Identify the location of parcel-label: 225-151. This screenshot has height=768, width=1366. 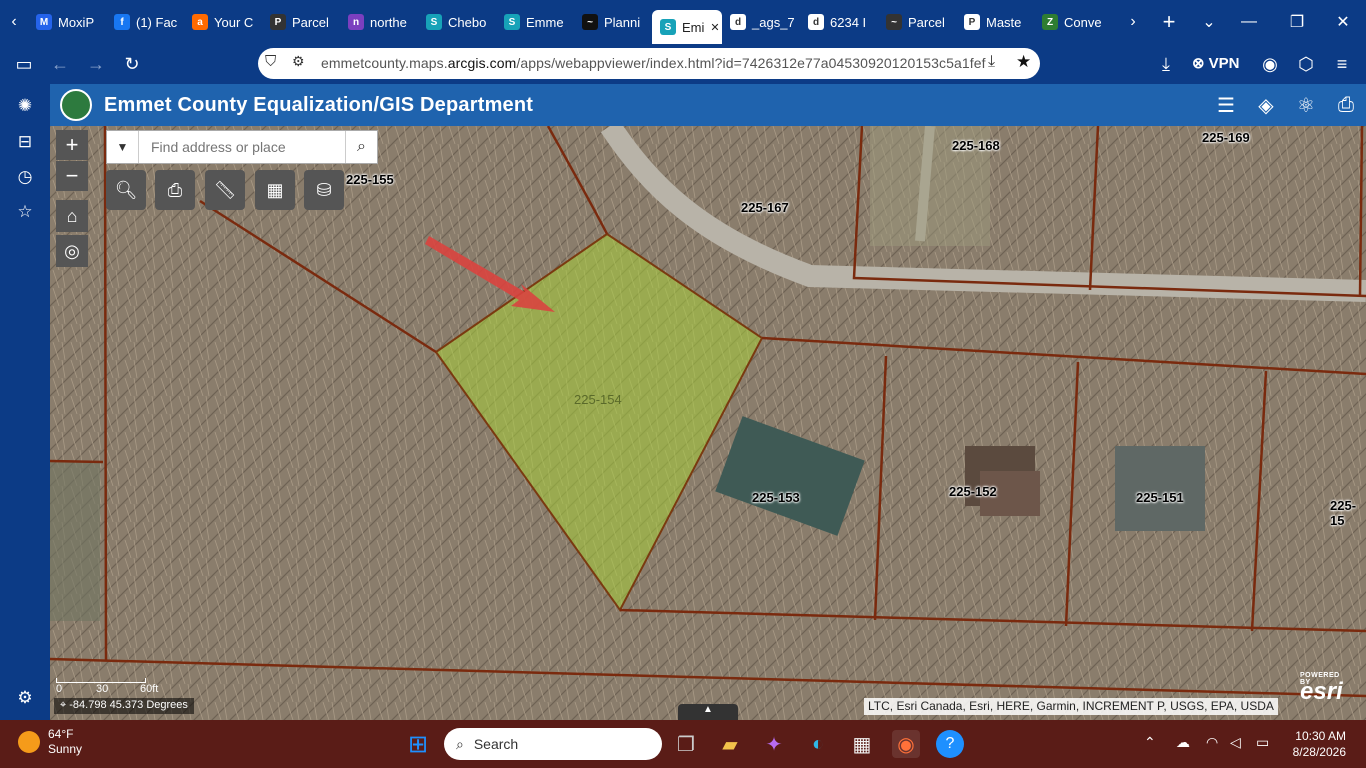
(1160, 497).